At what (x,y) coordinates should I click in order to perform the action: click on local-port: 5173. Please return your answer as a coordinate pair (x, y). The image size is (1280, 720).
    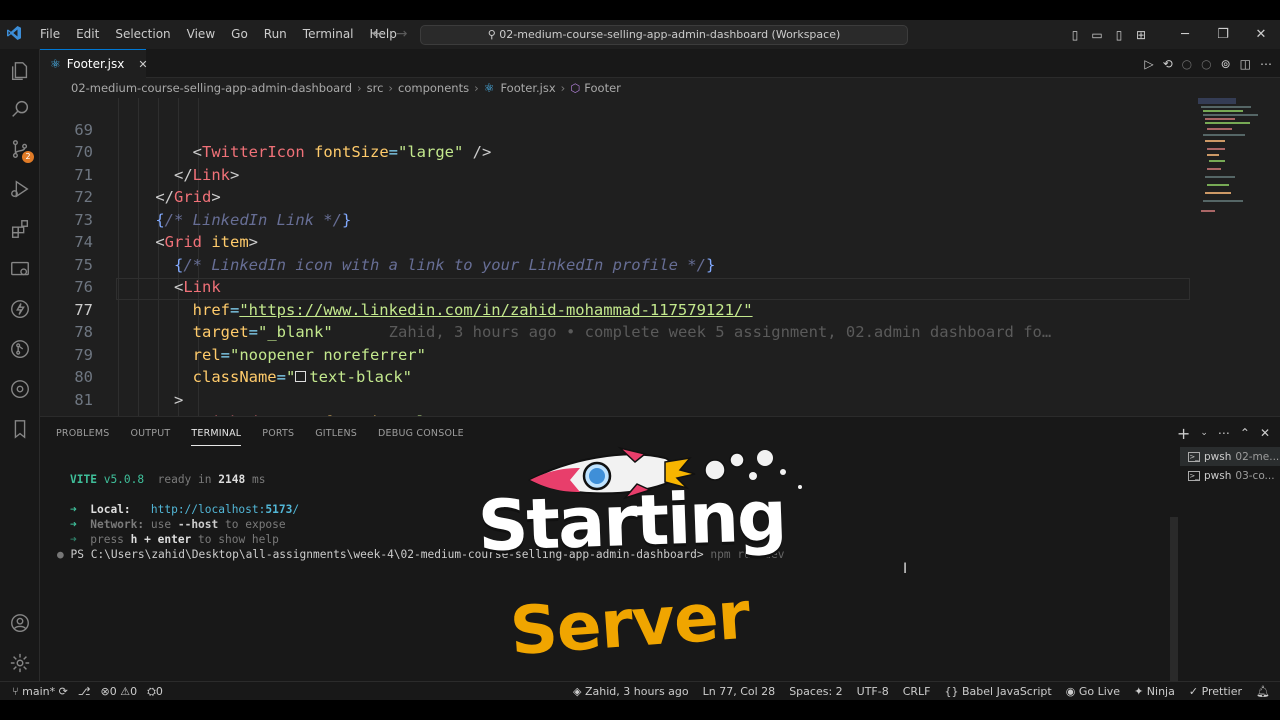
    Looking at the image, I should click on (278, 509).